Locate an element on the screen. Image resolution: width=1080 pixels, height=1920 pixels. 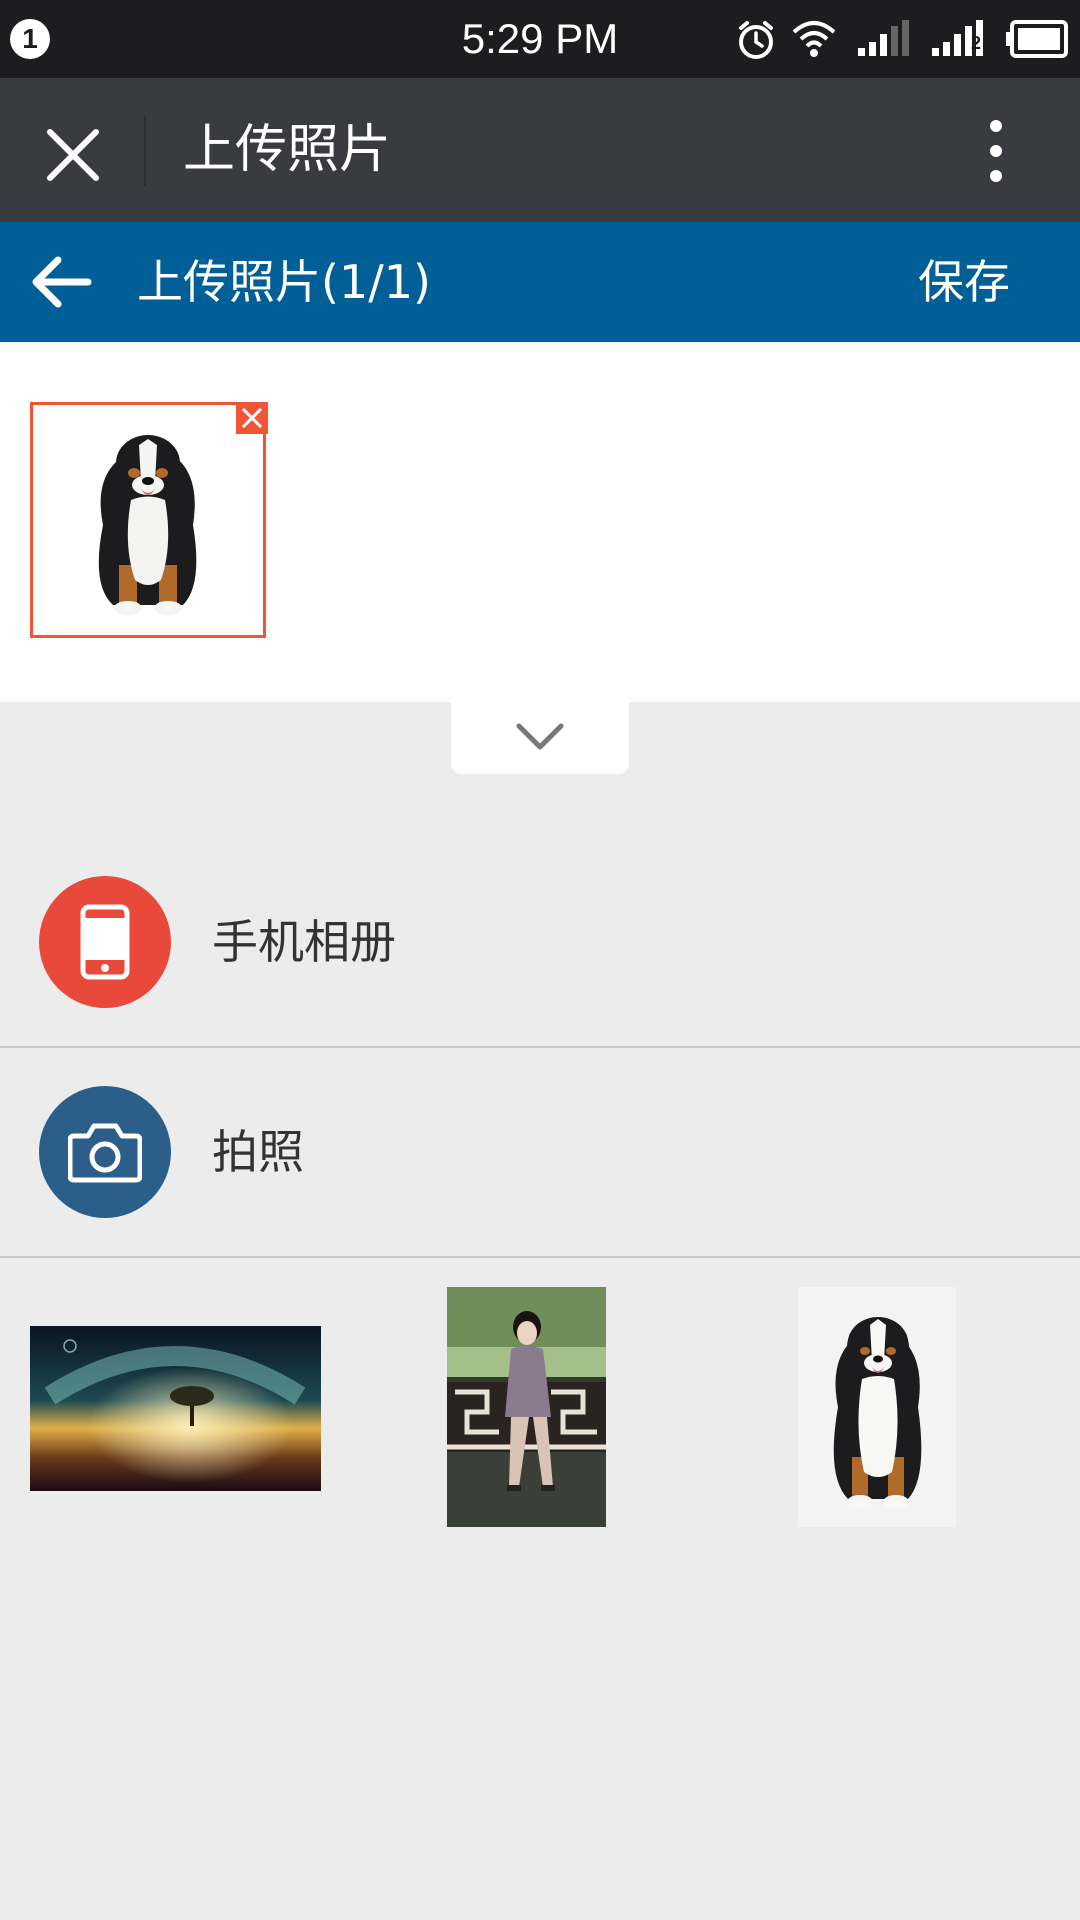
take-photo-label: 拍照 is located at coordinates (258, 1152).